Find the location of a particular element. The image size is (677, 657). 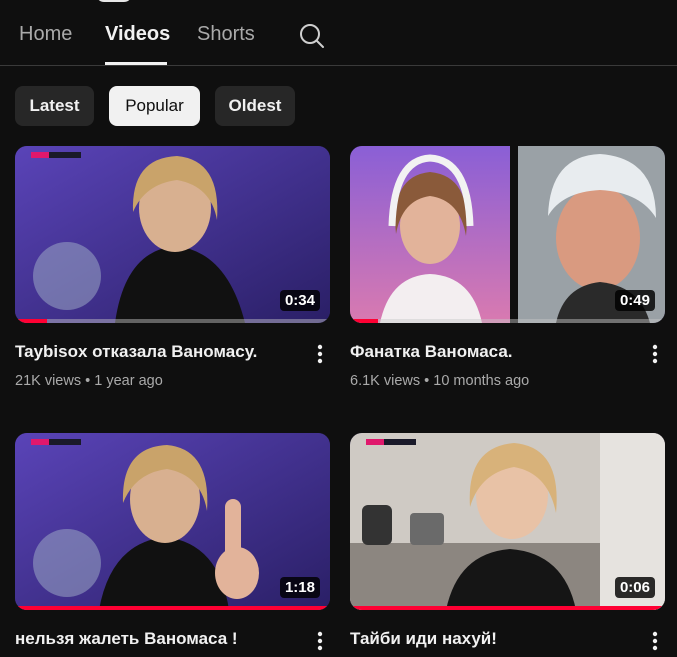

video-metadata: 21K views • 1 year ago is located at coordinates (89, 381).